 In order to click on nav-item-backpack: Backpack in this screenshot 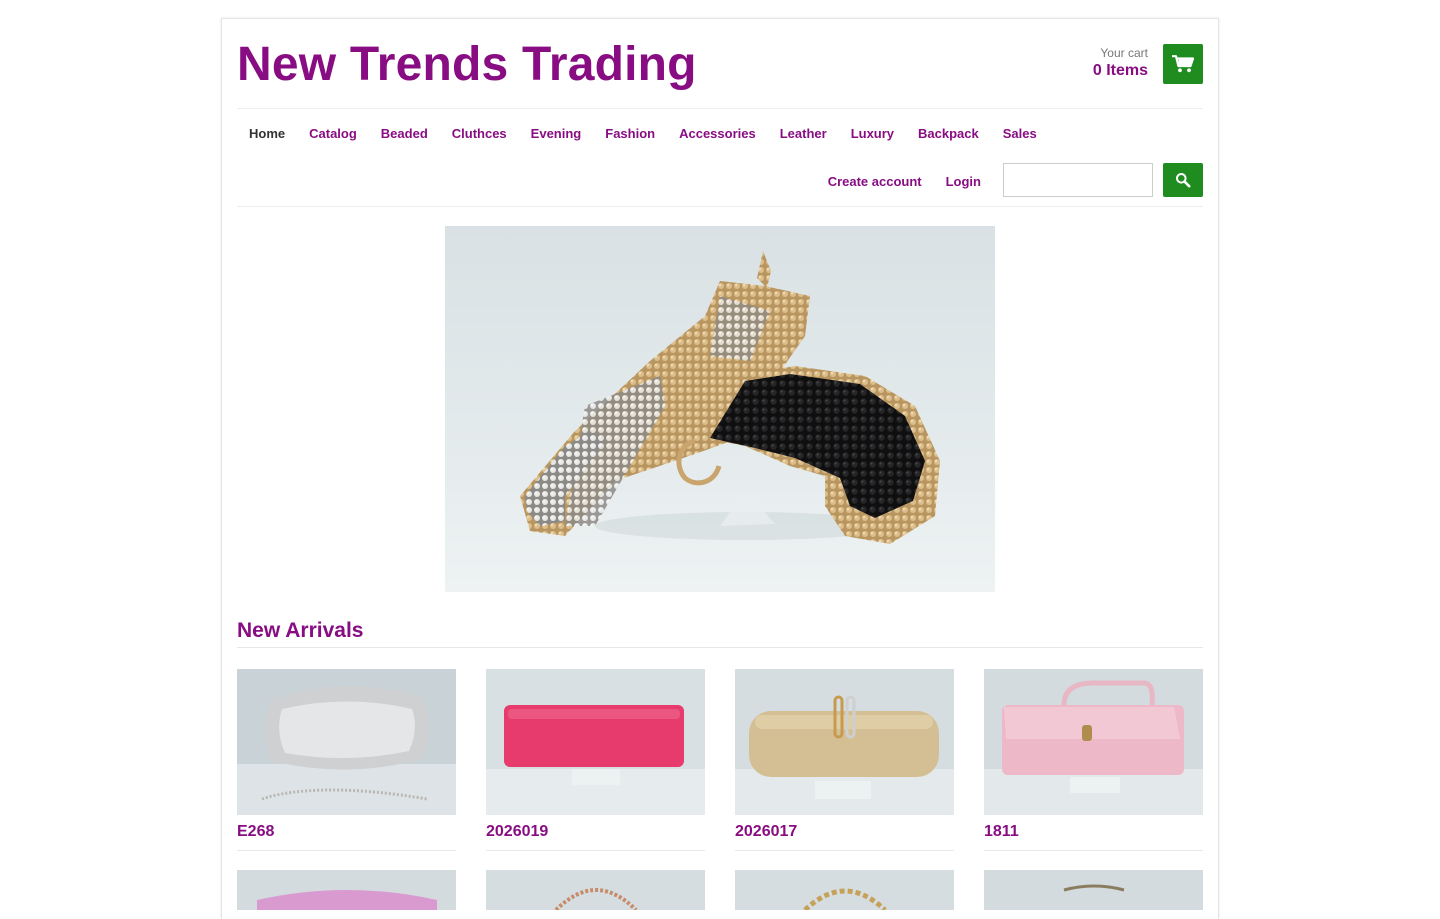, I will do `click(948, 133)`.